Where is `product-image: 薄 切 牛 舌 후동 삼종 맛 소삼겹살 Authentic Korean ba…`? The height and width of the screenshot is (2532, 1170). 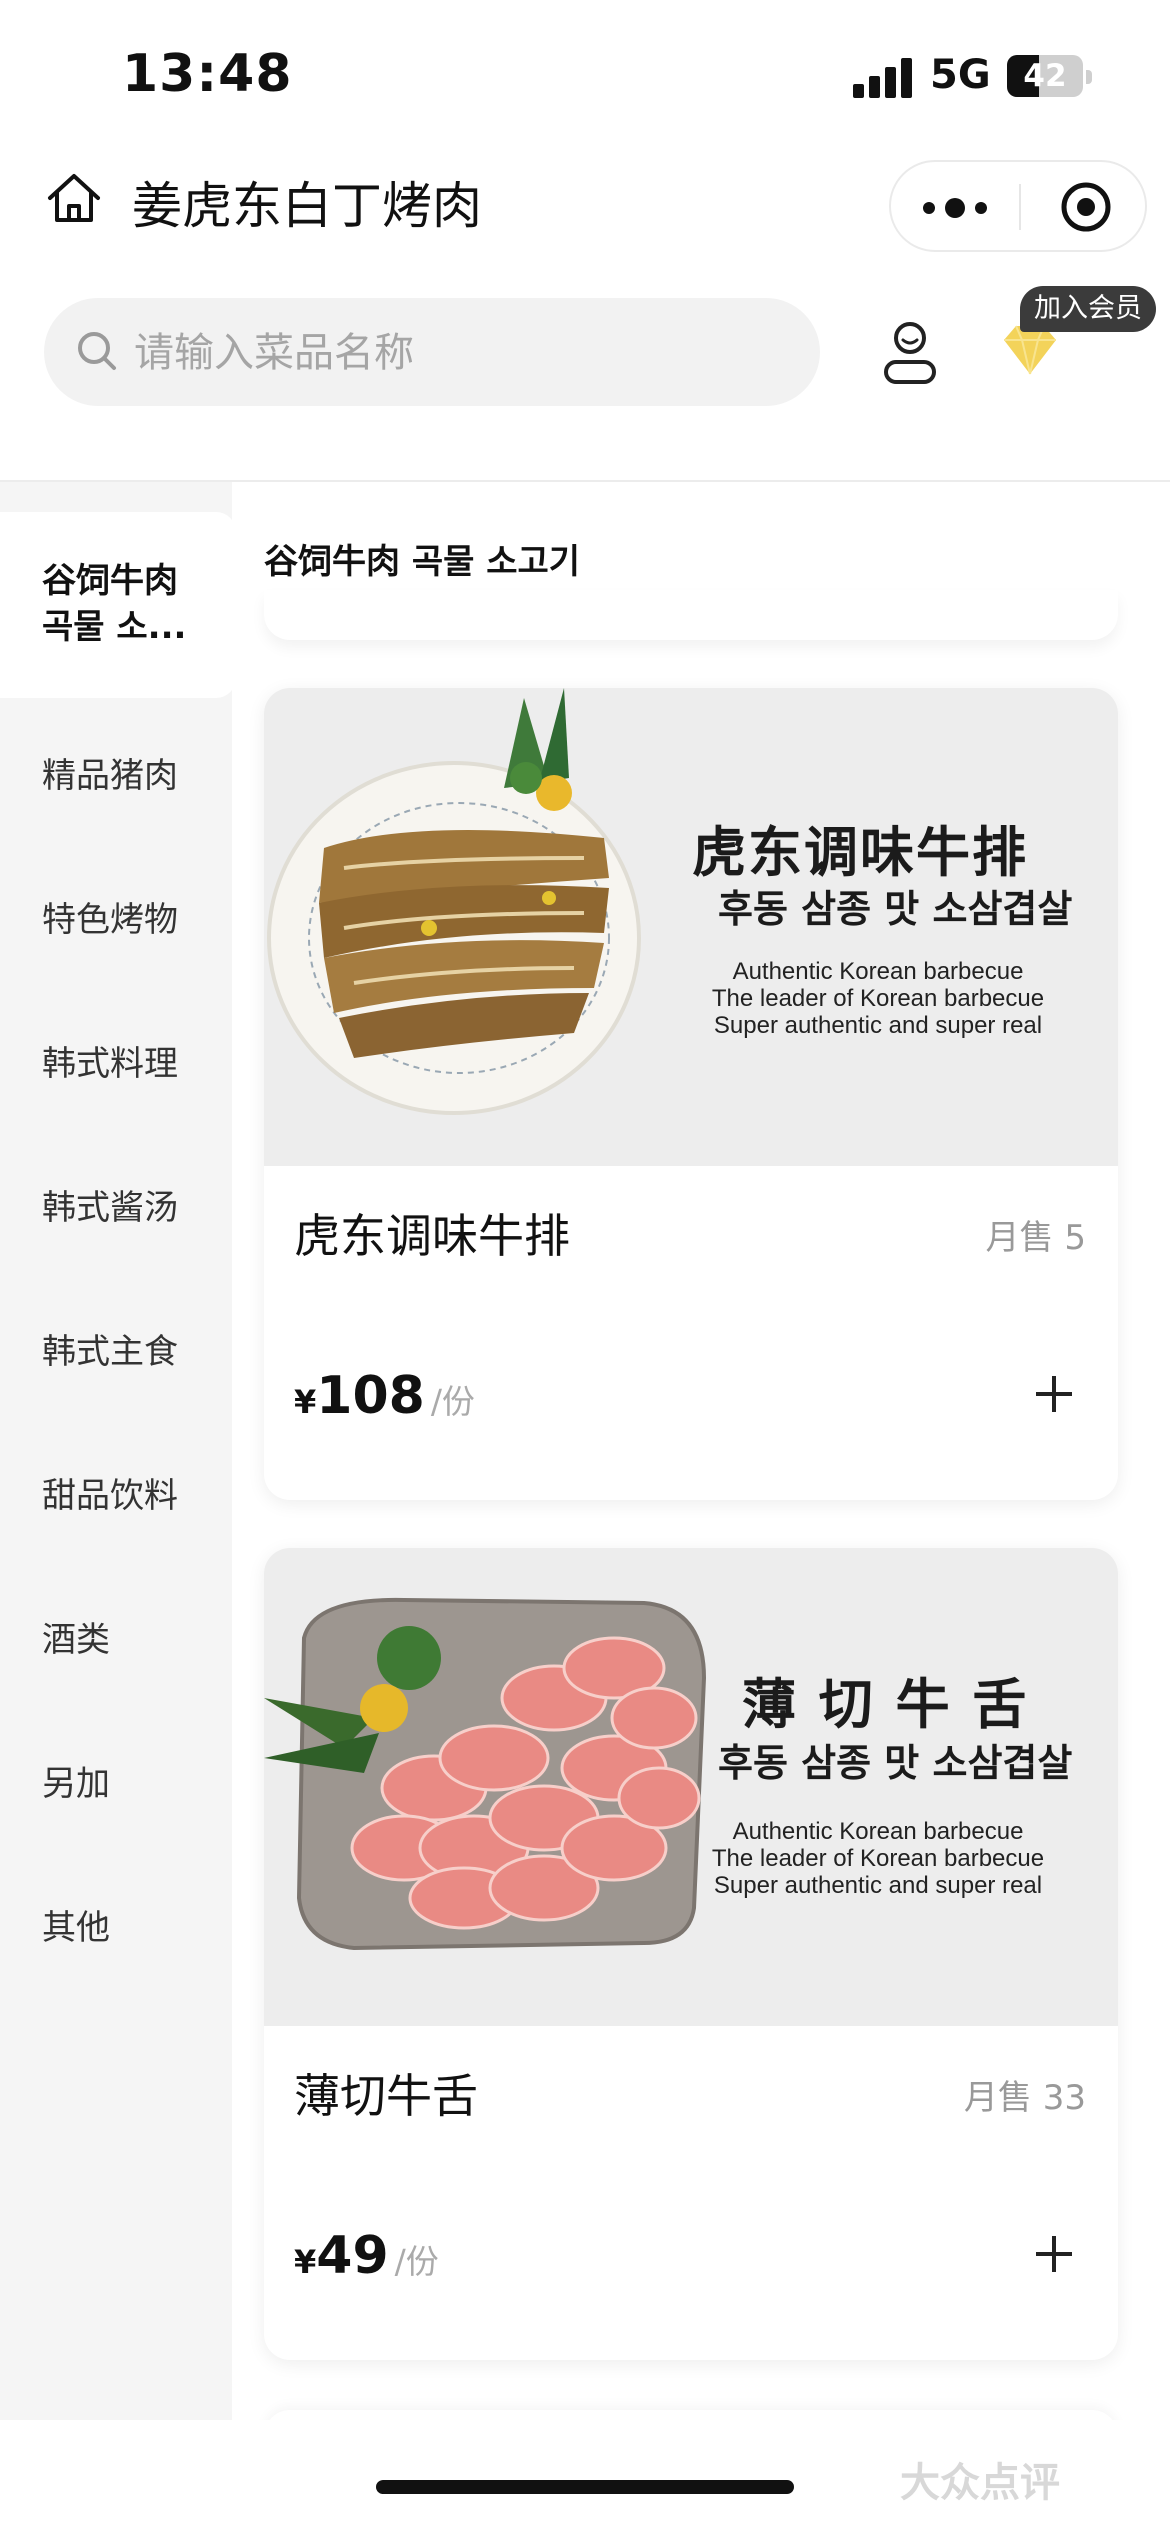 product-image: 薄 切 牛 舌 후동 삼종 맛 소삼겹살 Authentic Korean ba… is located at coordinates (691, 1787).